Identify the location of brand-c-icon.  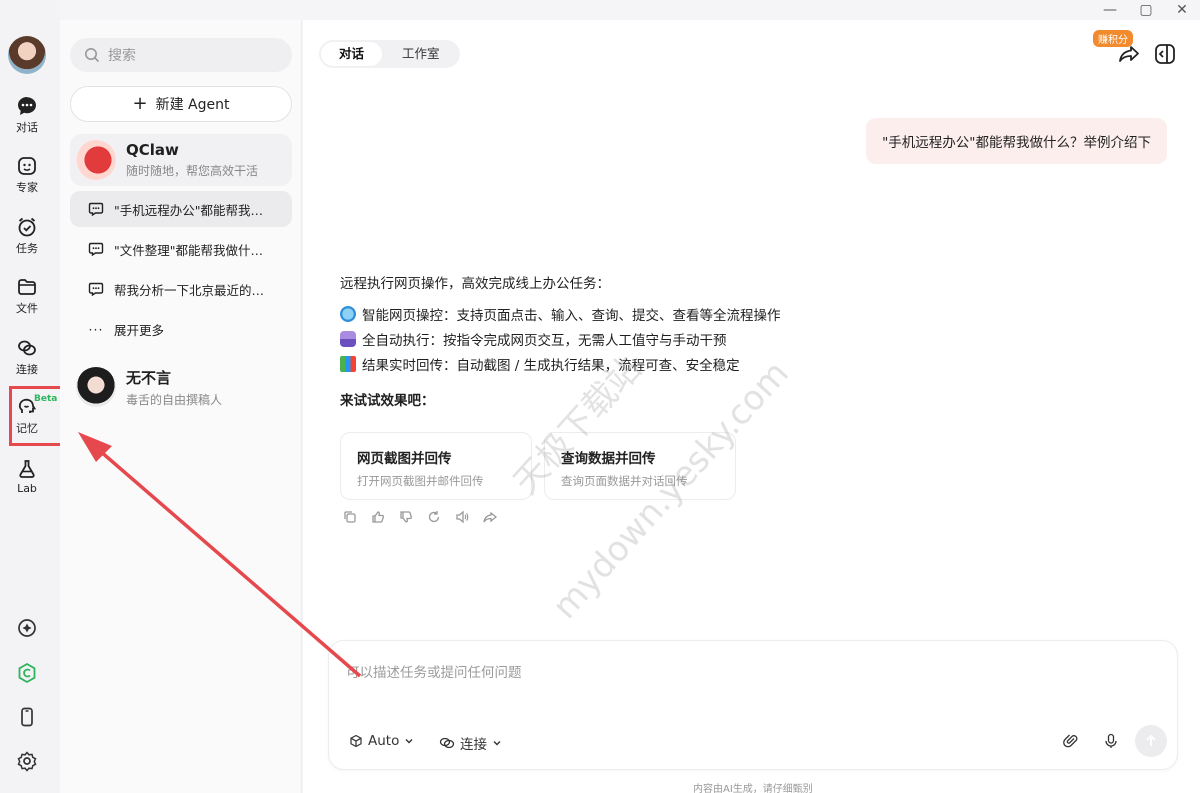
(27, 673).